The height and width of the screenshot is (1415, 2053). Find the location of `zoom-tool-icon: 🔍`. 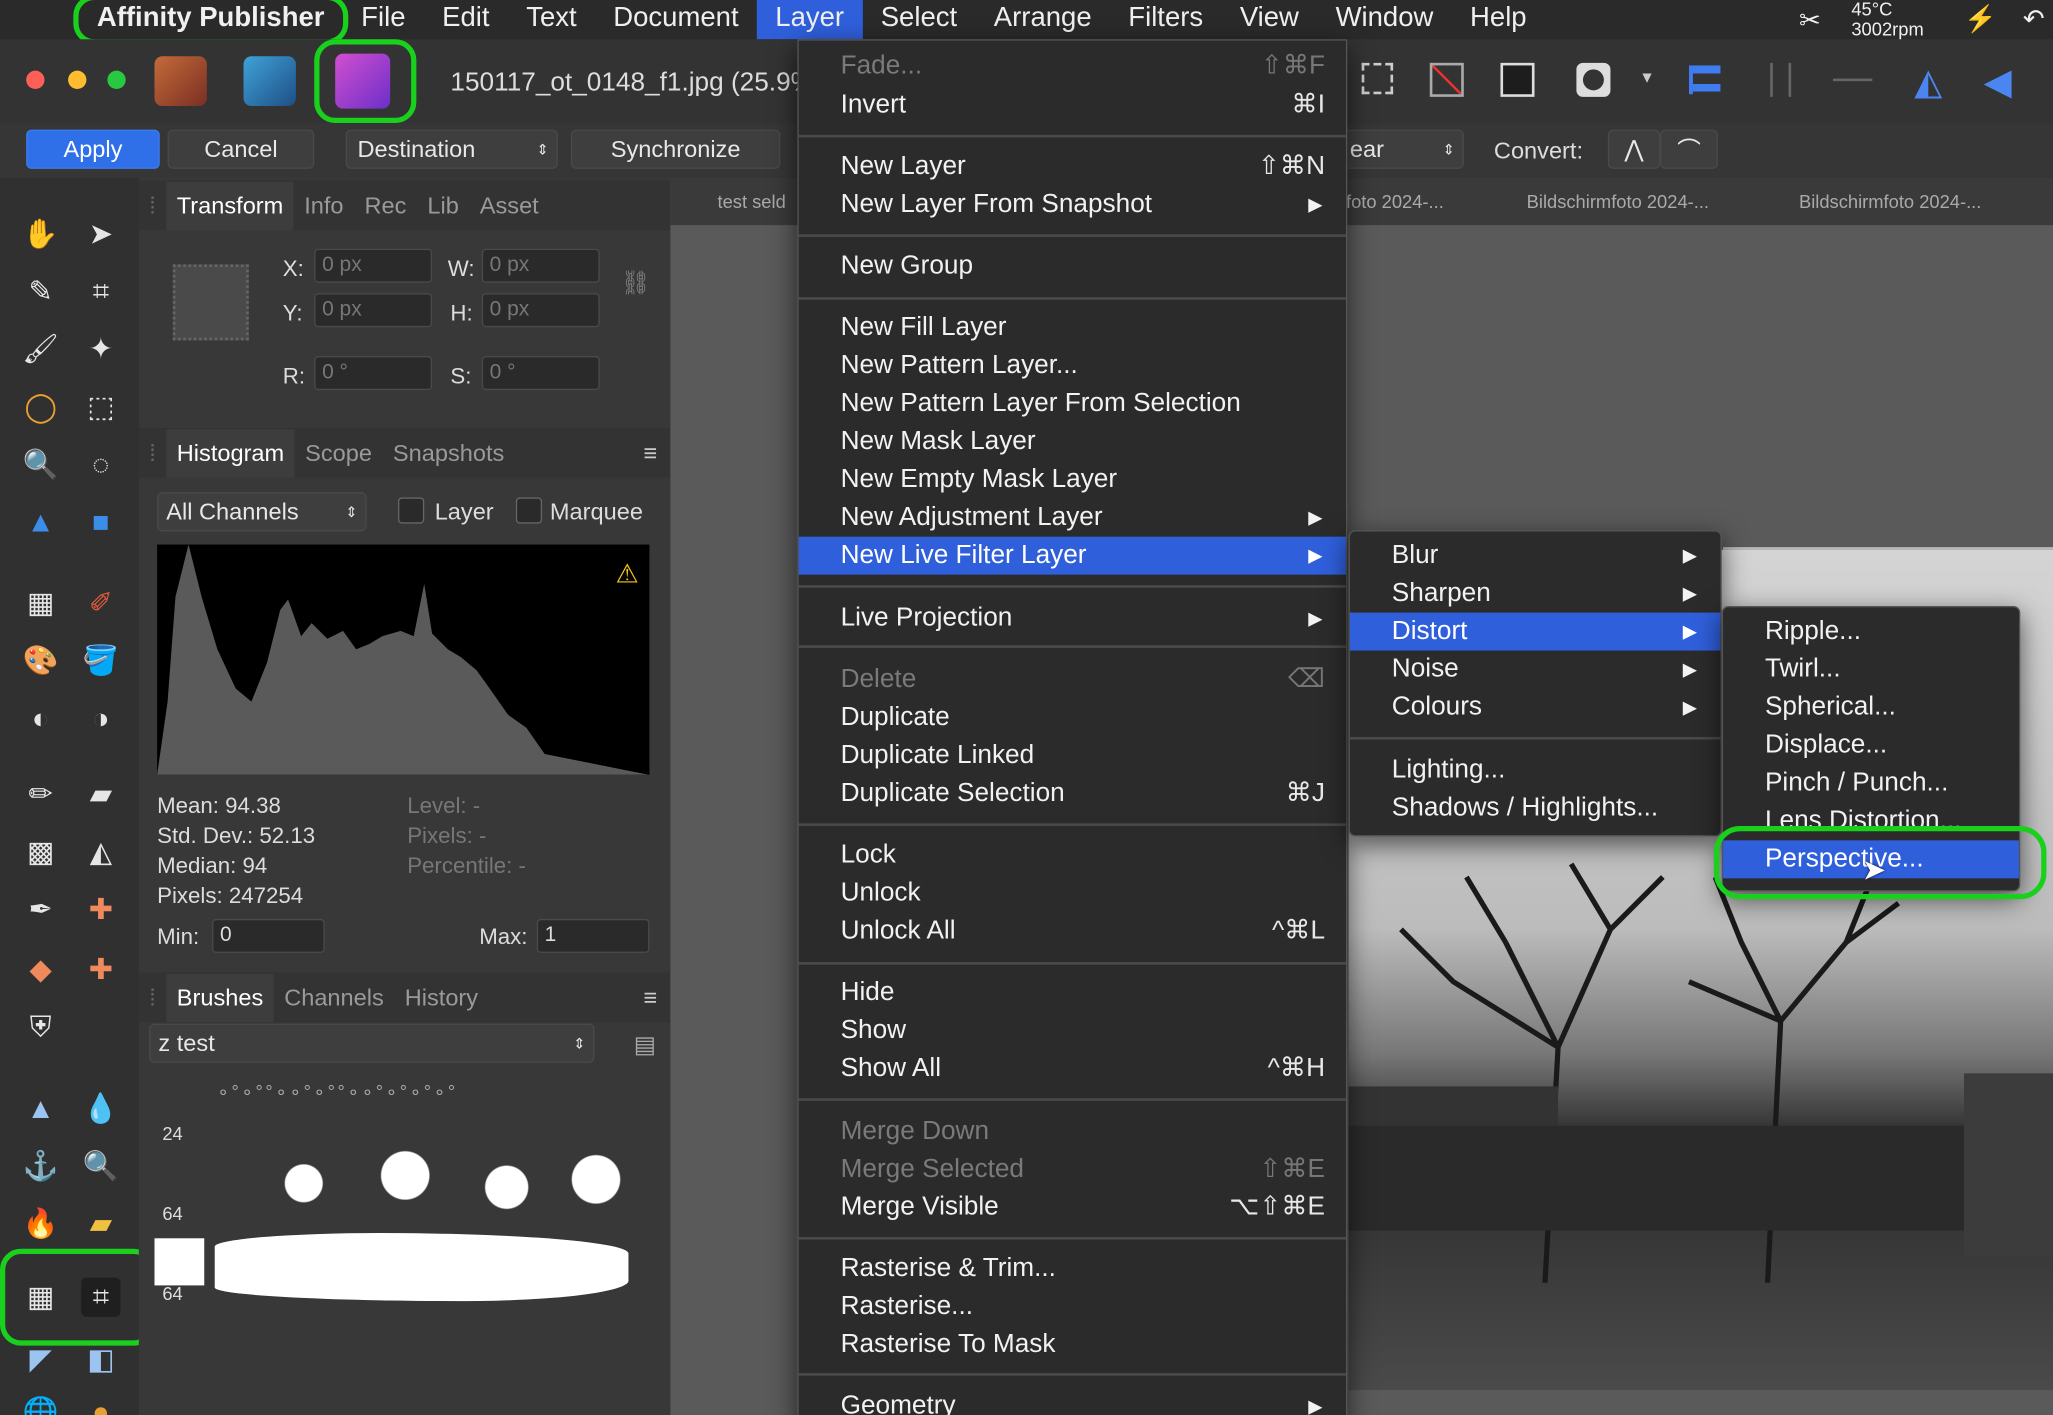

zoom-tool-icon: 🔍 is located at coordinates (100, 1166).